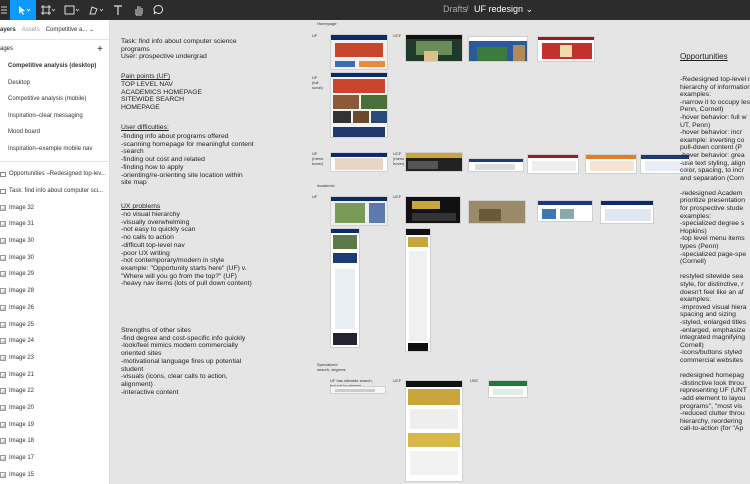 The image size is (750, 484). What do you see at coordinates (54, 207) in the screenshot?
I see `layer-item: Image 32` at bounding box center [54, 207].